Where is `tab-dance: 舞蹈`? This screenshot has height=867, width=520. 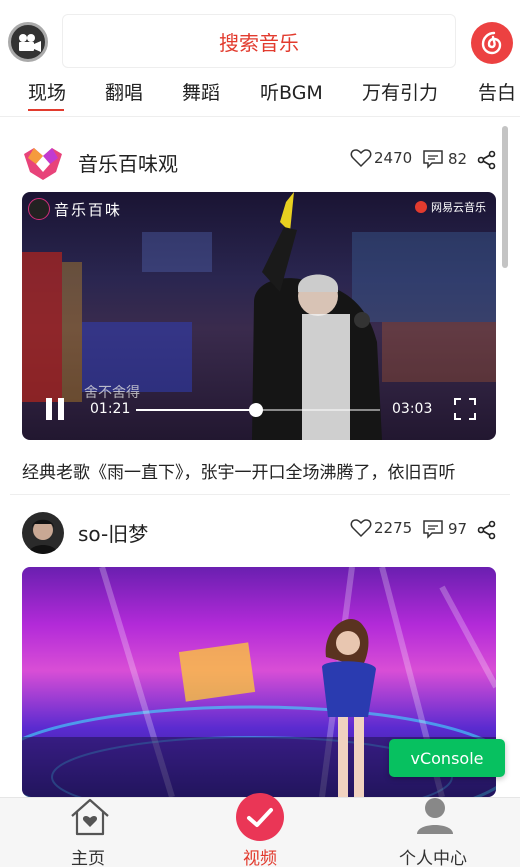
tab-dance: 舞蹈 is located at coordinates (201, 91).